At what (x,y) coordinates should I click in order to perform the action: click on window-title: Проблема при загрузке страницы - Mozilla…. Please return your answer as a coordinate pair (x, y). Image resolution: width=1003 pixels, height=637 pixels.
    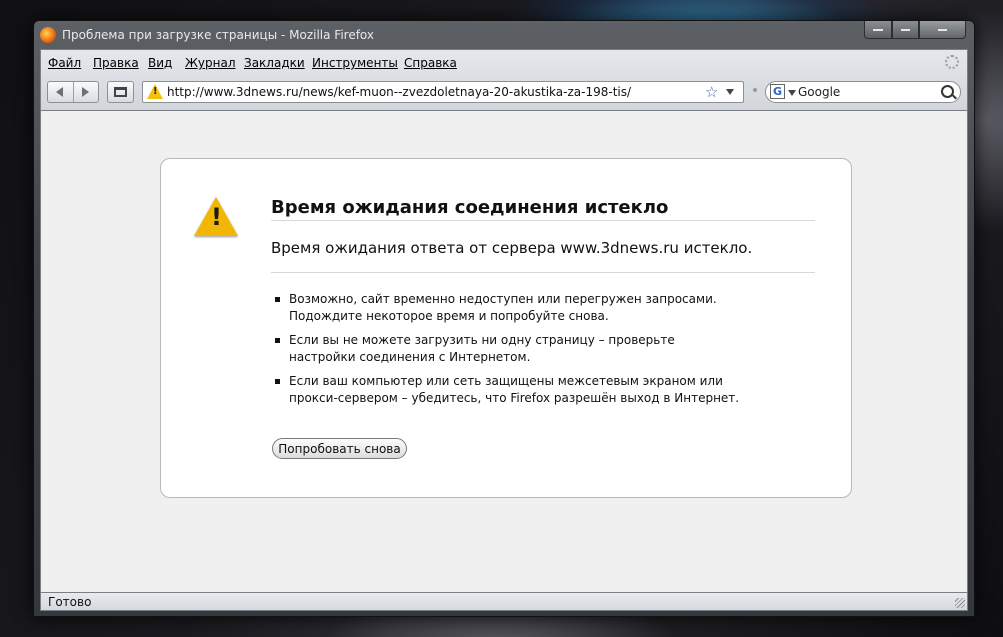
    Looking at the image, I should click on (218, 35).